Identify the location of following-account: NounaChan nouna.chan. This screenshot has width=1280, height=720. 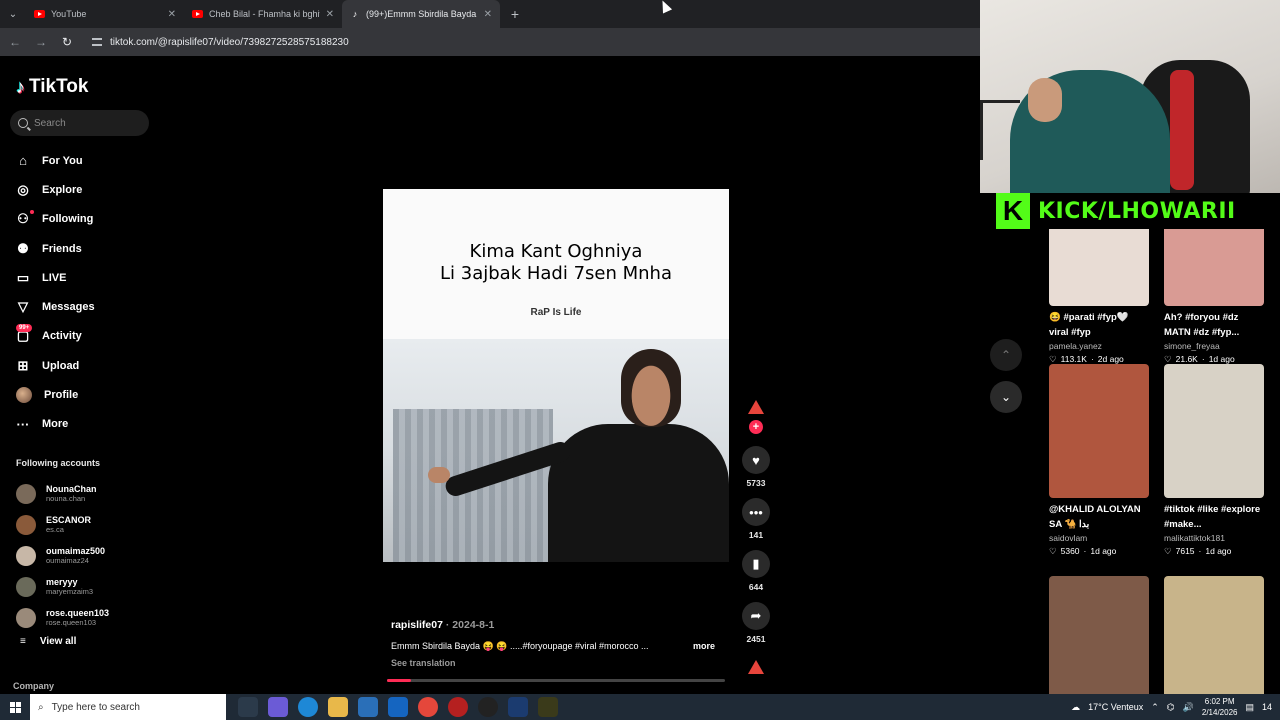
(86, 493).